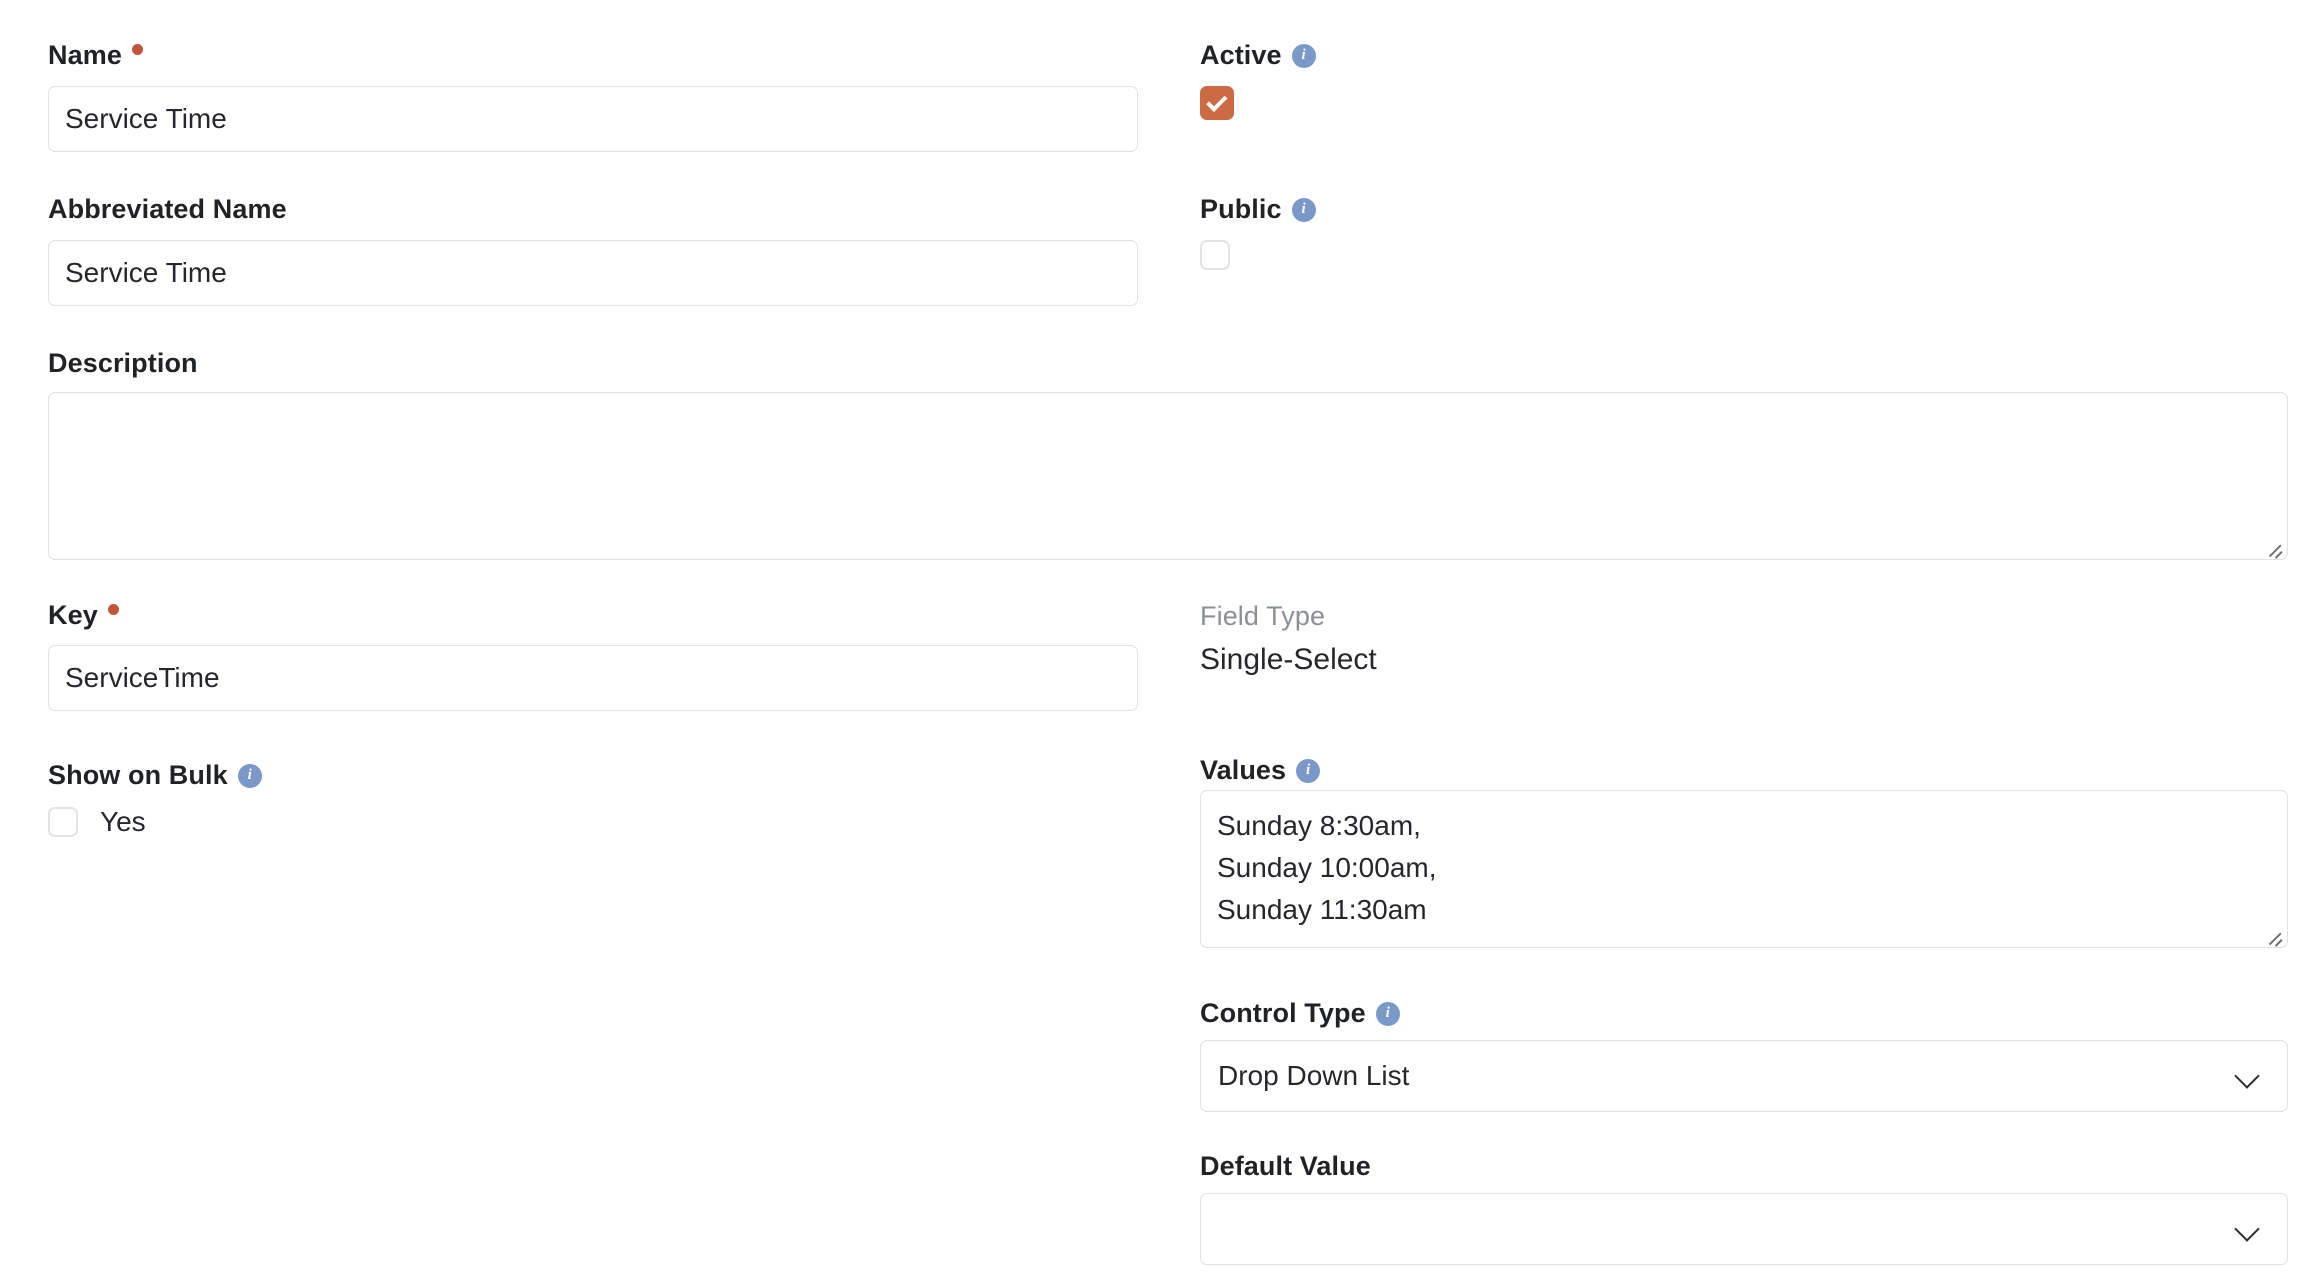 The height and width of the screenshot is (1278, 2320). Describe the element at coordinates (123, 821) in the screenshot. I see `show-on-bulk-checkbox-label: Yes` at that location.